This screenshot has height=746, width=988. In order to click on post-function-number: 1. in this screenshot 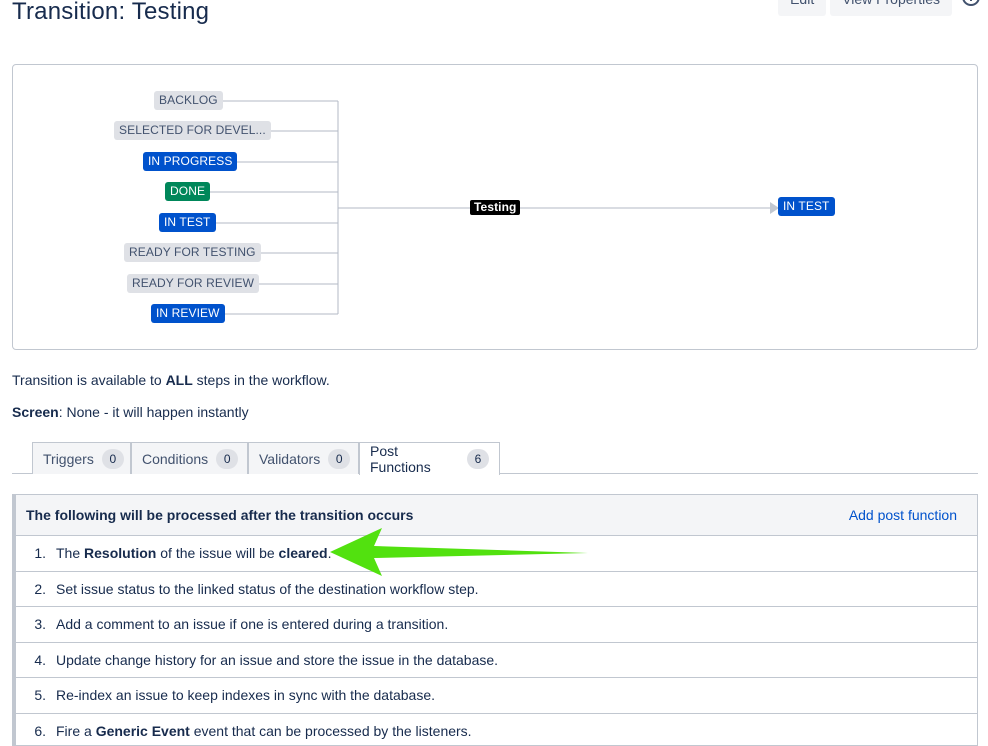, I will do `click(40, 553)`.